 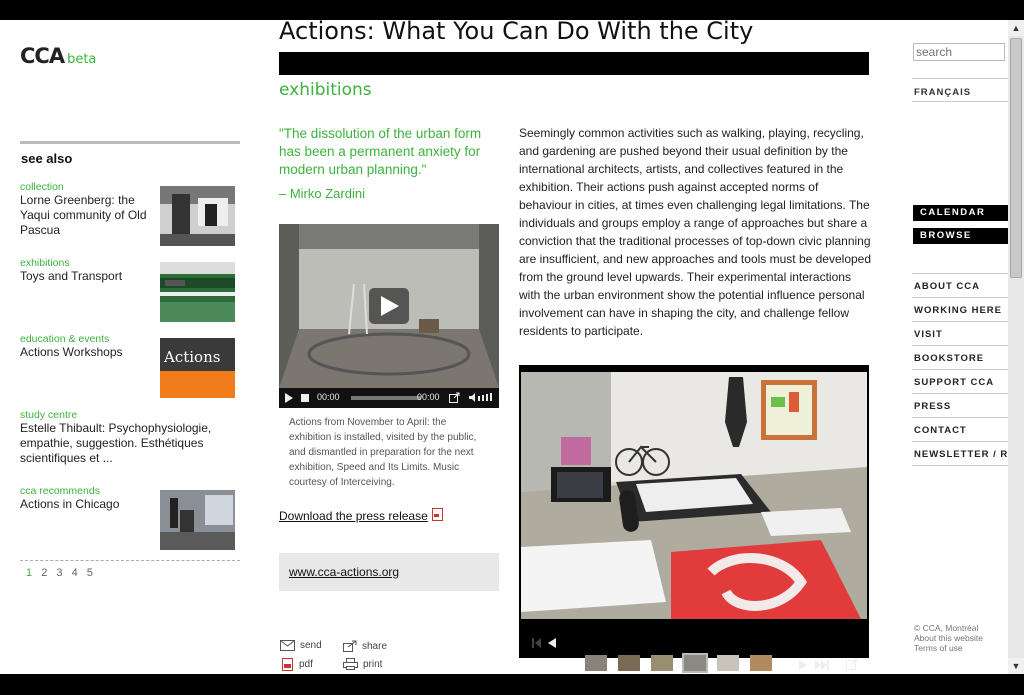 I want to click on nav-support-cca: SUPPORT CCA, so click(x=954, y=382).